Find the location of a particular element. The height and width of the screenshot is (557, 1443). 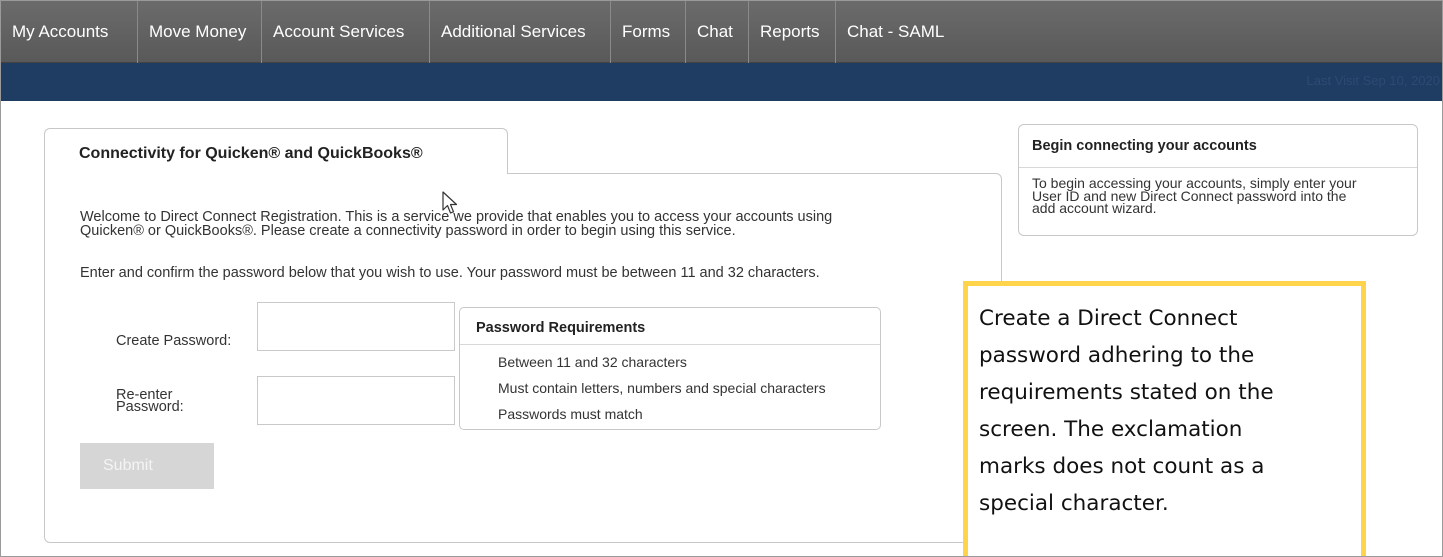

reenter-password-input is located at coordinates (356, 400).